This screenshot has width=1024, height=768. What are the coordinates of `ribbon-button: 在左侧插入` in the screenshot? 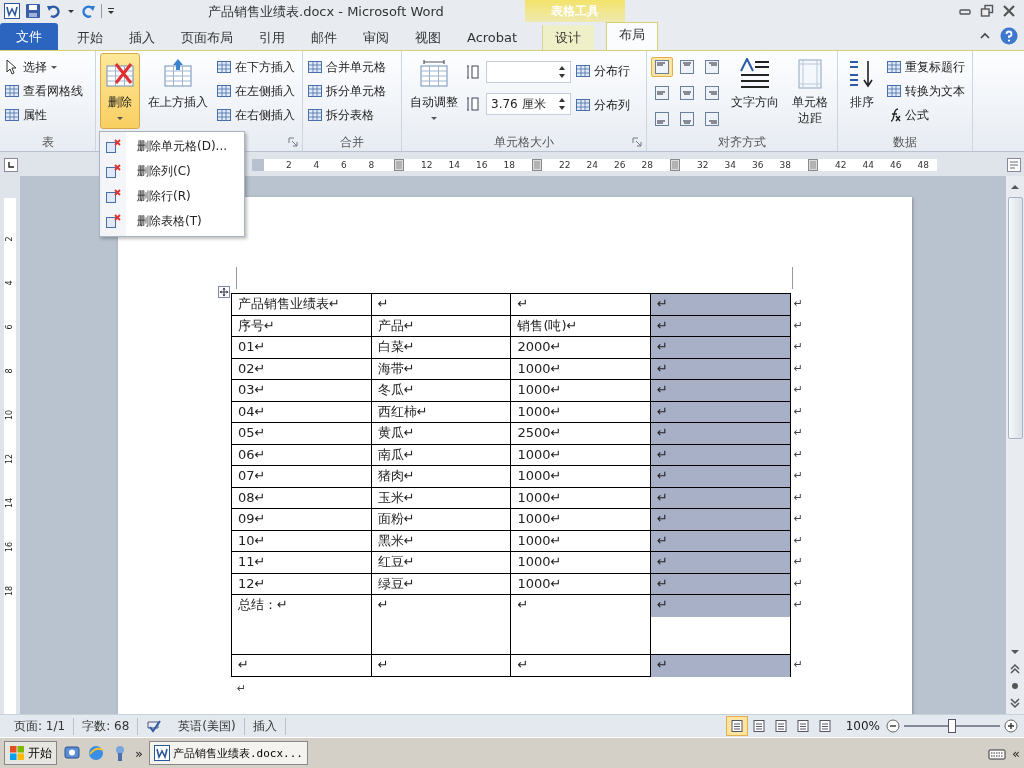 It's located at (255, 91).